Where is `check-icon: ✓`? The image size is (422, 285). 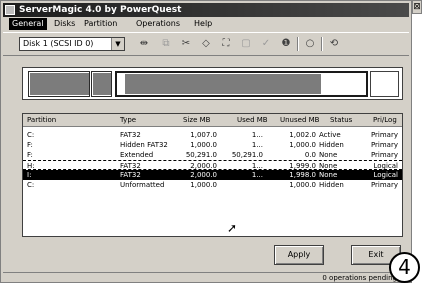 check-icon: ✓ is located at coordinates (266, 44).